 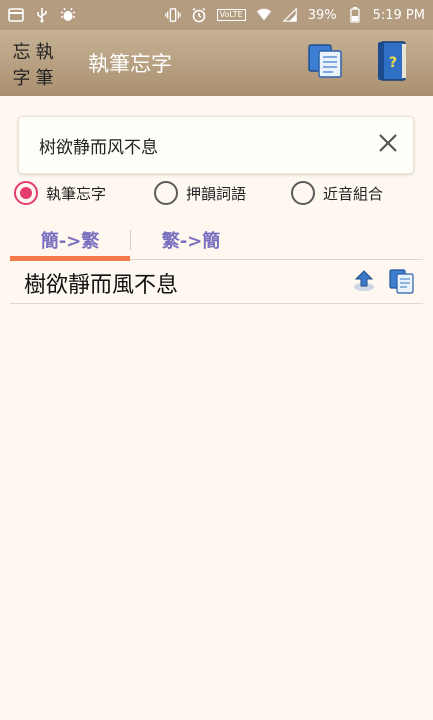 I want to click on close-icon, so click(x=388, y=145).